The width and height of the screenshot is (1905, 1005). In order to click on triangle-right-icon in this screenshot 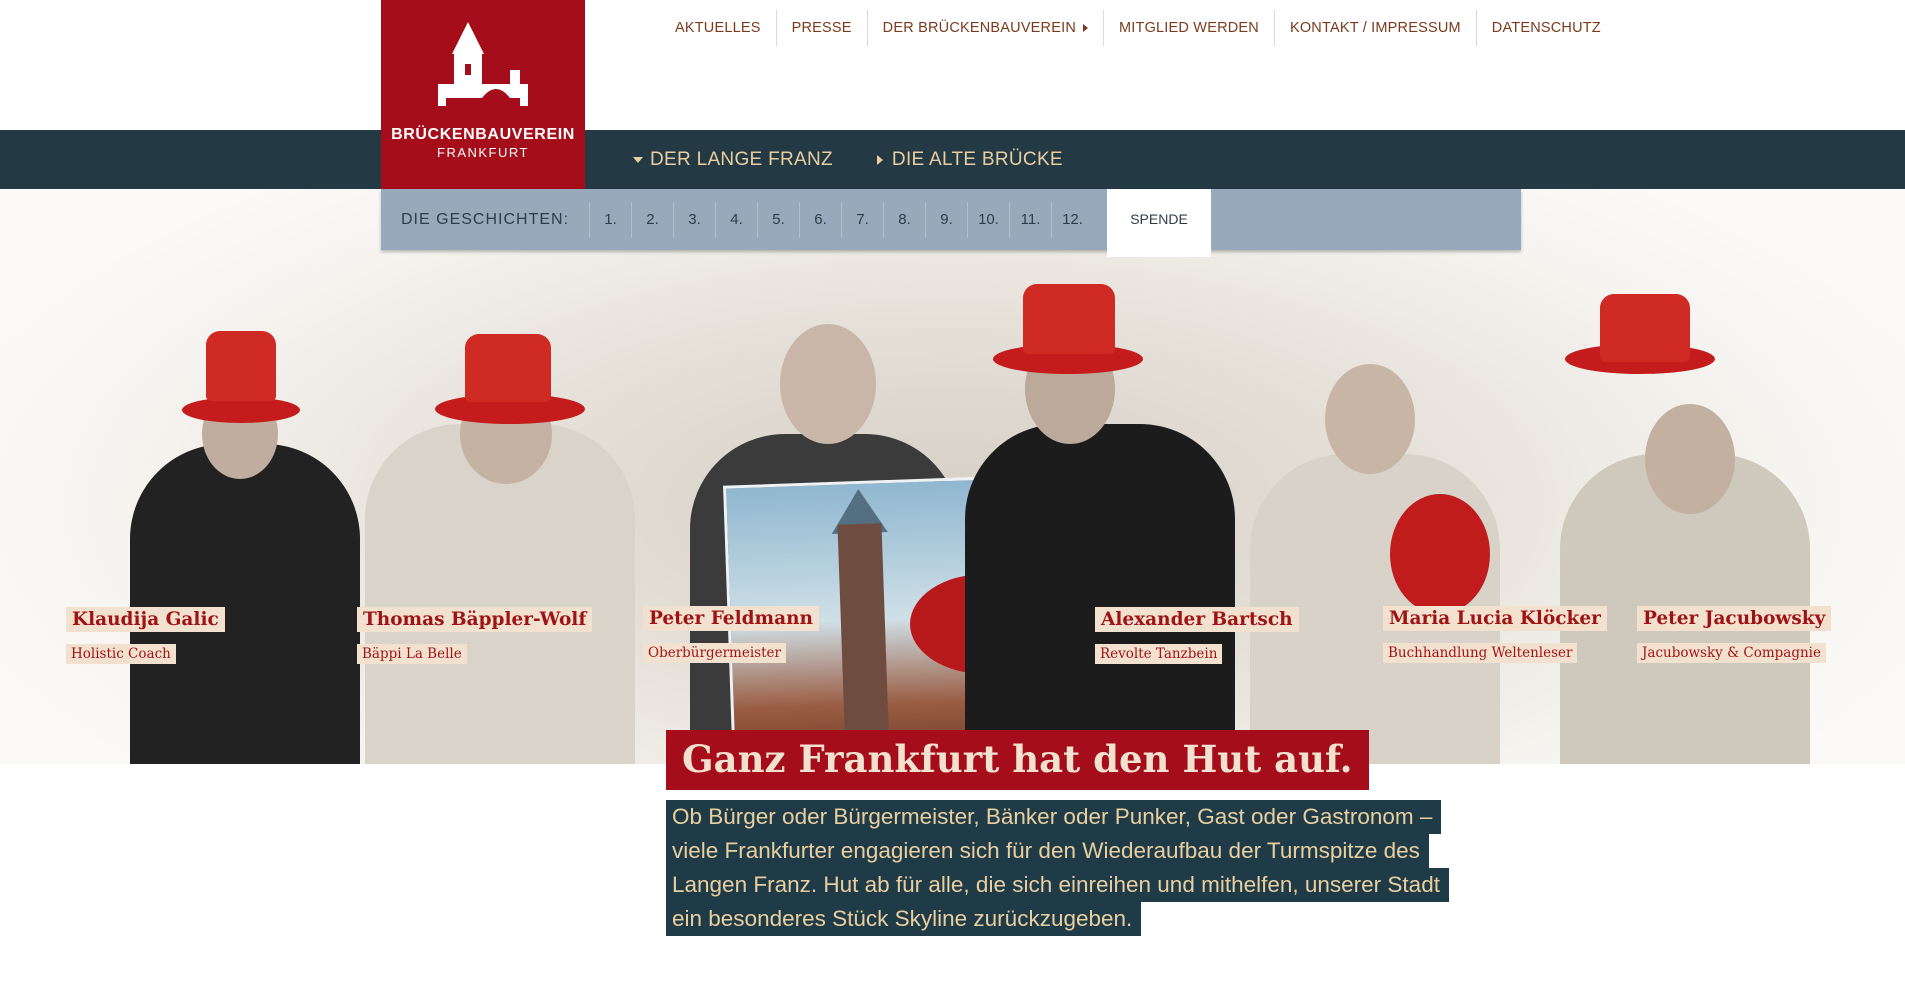, I will do `click(879, 159)`.